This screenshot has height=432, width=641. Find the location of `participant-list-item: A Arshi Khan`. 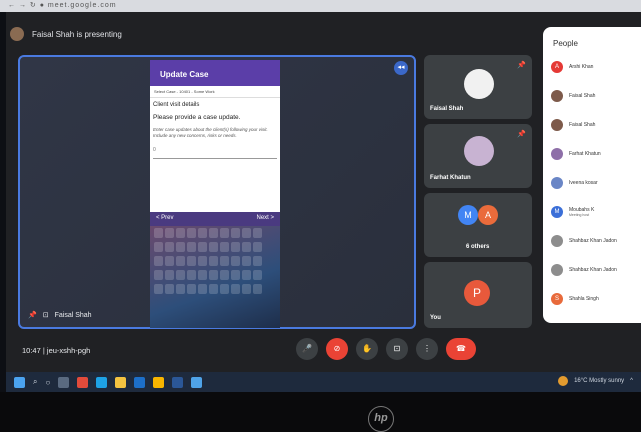

participant-list-item: A Arshi Khan is located at coordinates (572, 67).